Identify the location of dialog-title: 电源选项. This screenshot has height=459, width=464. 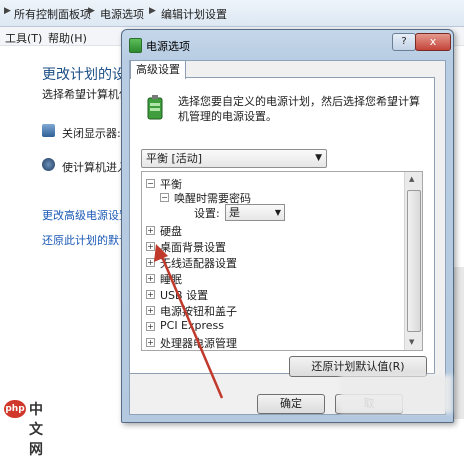
(168, 46).